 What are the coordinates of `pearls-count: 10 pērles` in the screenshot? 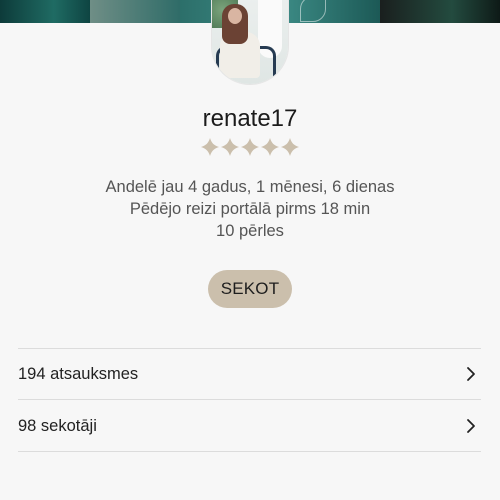 It's located at (250, 231).